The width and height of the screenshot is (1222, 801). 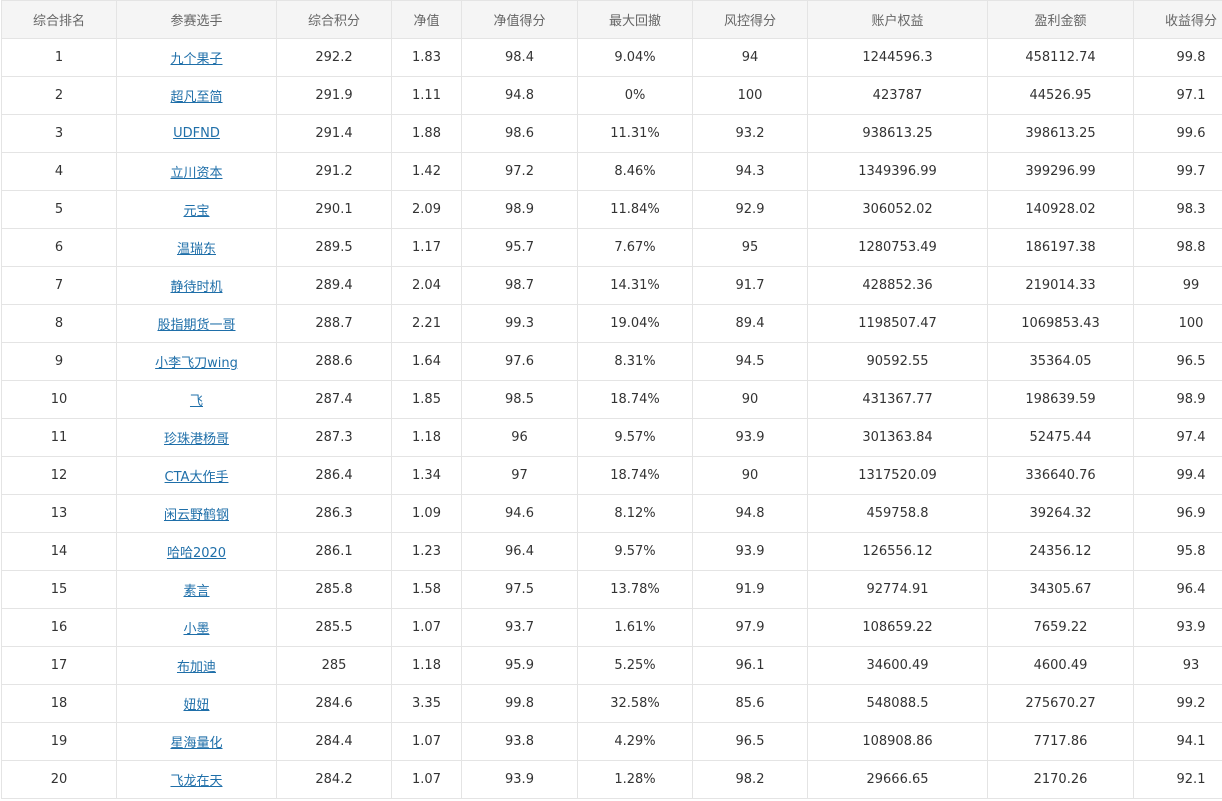 What do you see at coordinates (897, 627) in the screenshot?
I see `account-equity-cell: 108659.22` at bounding box center [897, 627].